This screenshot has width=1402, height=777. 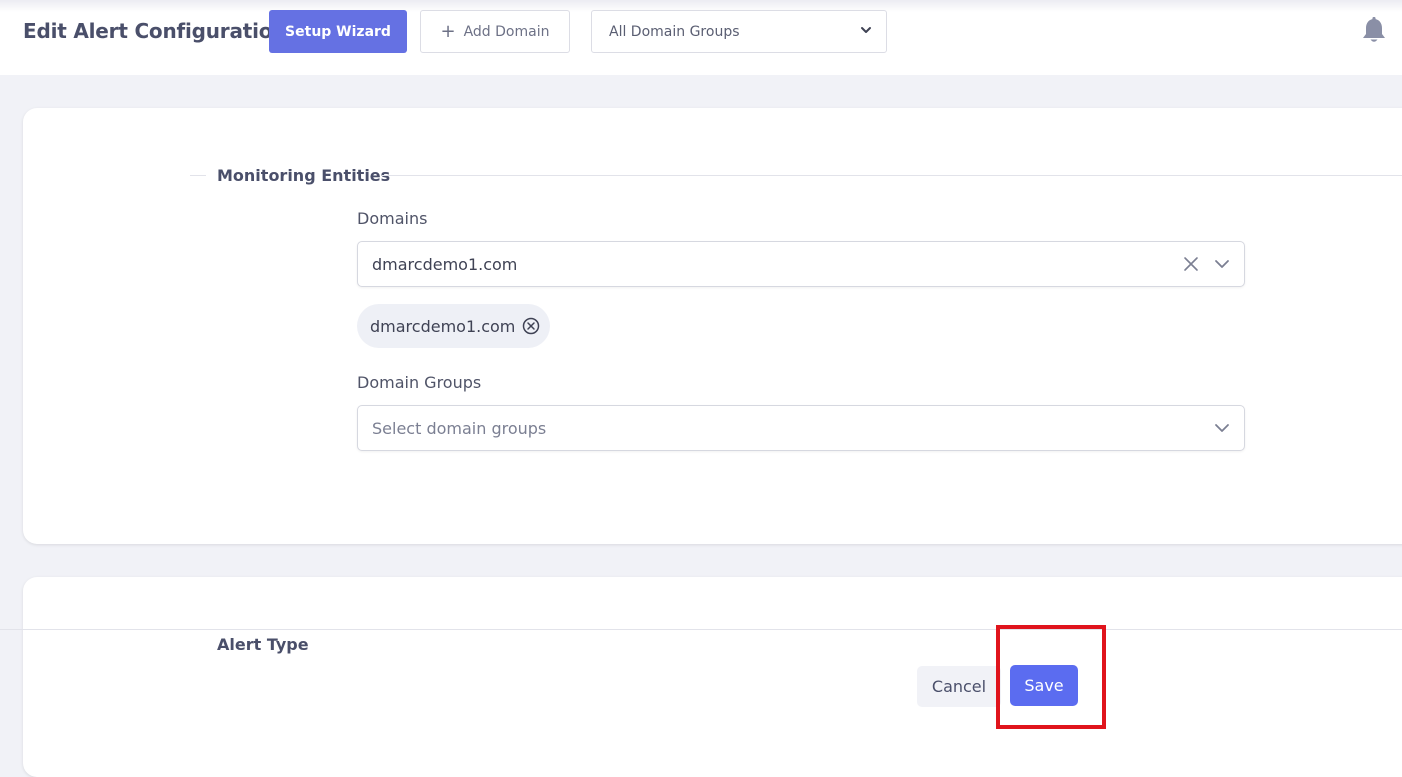 What do you see at coordinates (419, 382) in the screenshot?
I see `domain-groups-label: Domain Groups` at bounding box center [419, 382].